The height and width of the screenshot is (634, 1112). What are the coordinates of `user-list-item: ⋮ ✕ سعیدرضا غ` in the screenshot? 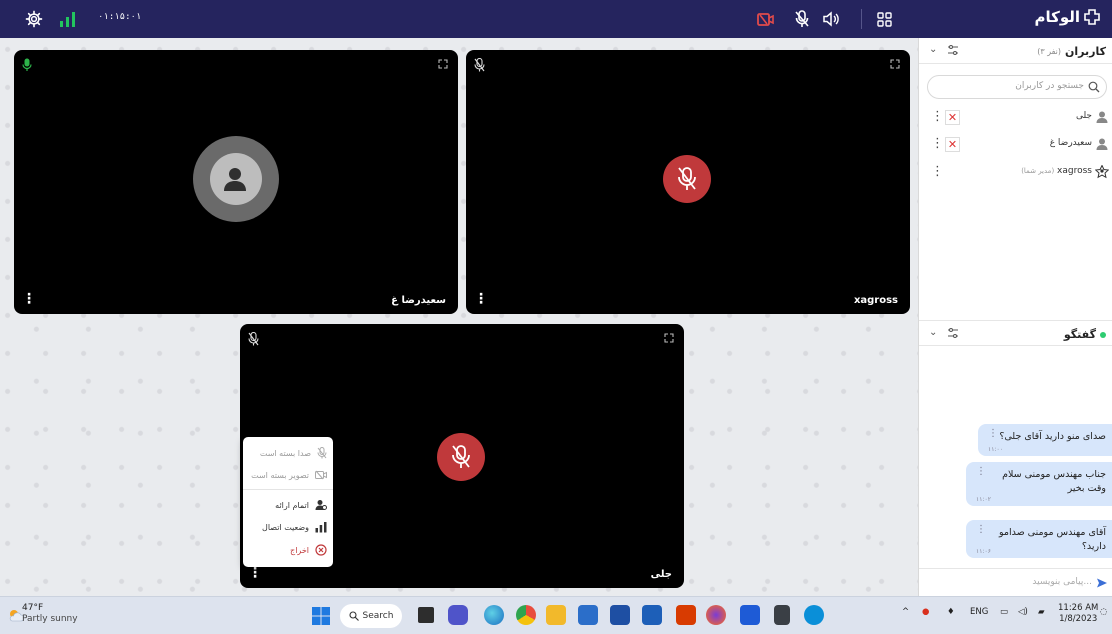 It's located at (1015, 145).